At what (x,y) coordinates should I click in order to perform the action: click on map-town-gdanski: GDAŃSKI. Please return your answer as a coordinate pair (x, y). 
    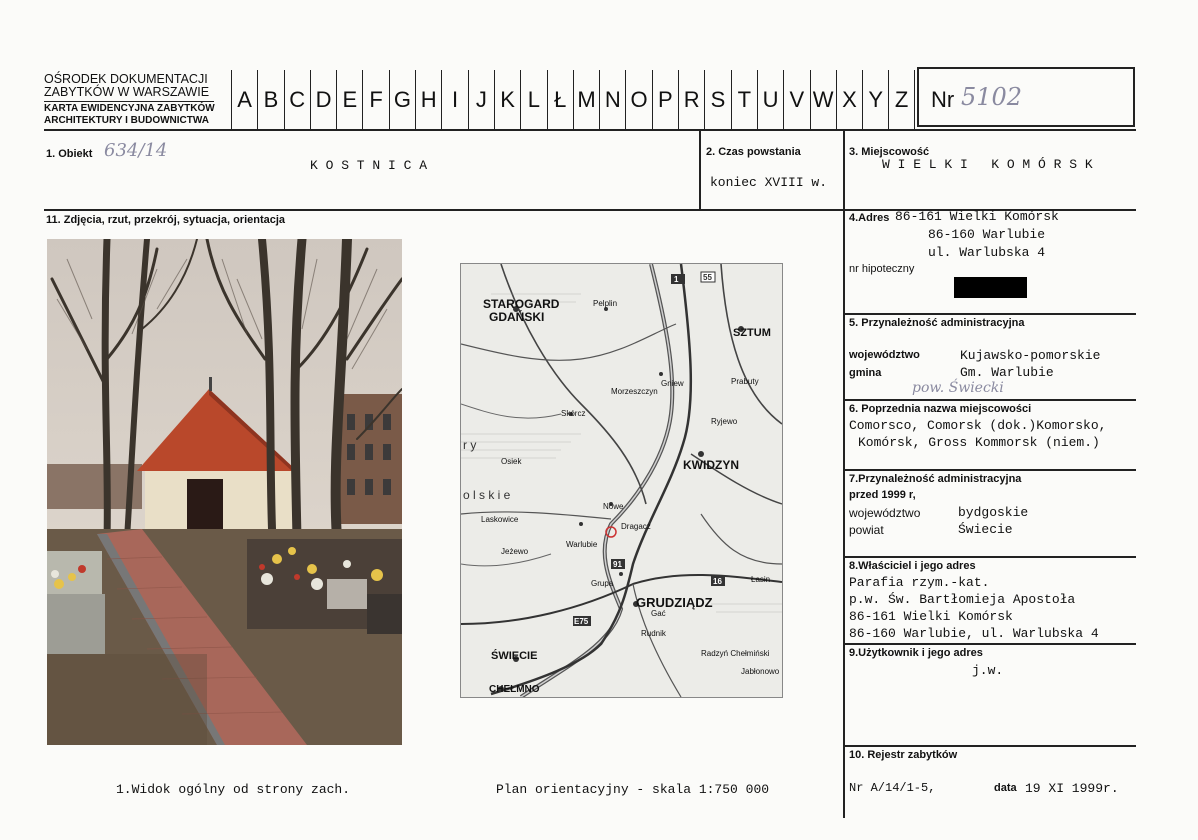
    Looking at the image, I should click on (516, 316).